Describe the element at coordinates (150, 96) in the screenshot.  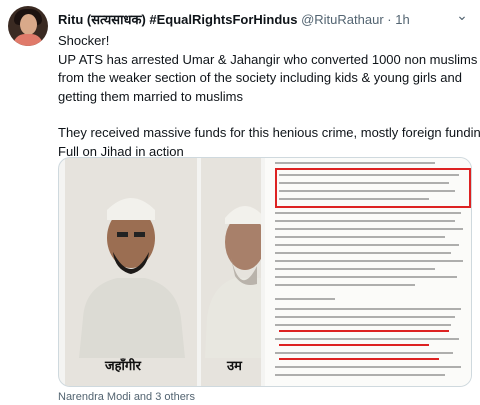
I see `tweet-line: getting them married to muslims` at that location.